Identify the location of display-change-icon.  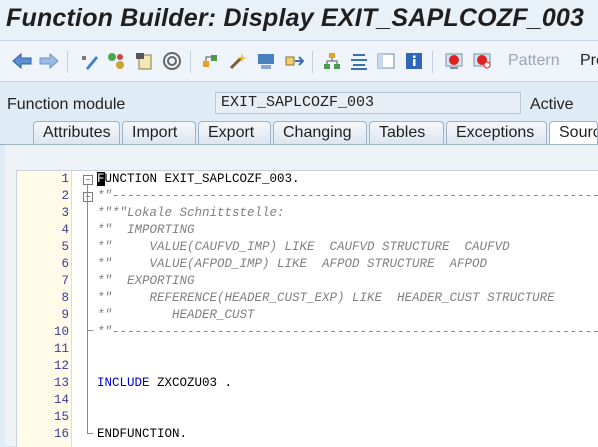
(89, 61).